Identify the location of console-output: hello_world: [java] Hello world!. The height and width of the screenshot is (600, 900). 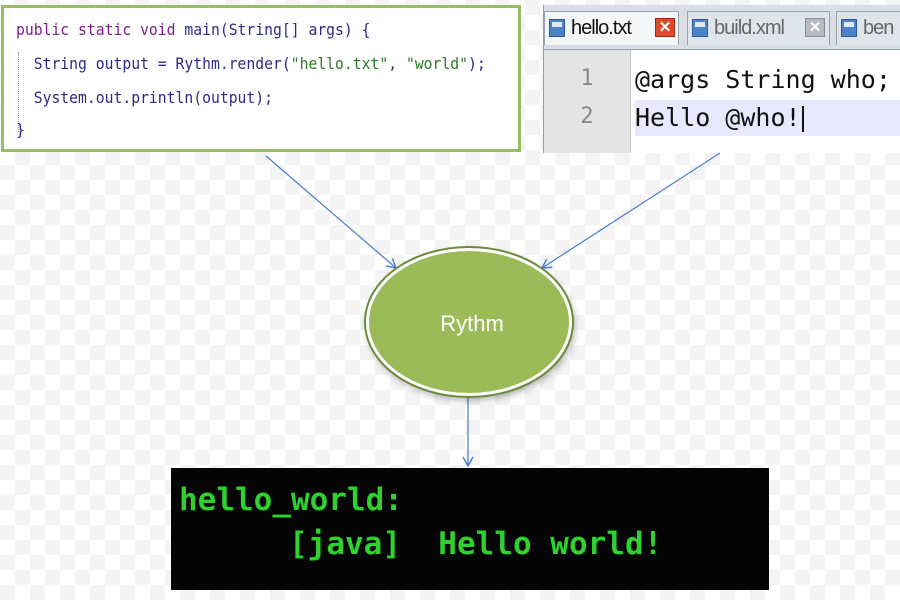
(470, 529).